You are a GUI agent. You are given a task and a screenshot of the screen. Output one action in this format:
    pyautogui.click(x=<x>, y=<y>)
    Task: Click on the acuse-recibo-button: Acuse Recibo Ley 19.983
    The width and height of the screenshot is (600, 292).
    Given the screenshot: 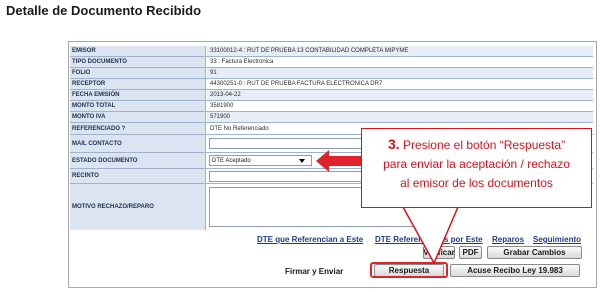 What is the action you would take?
    pyautogui.click(x=515, y=270)
    